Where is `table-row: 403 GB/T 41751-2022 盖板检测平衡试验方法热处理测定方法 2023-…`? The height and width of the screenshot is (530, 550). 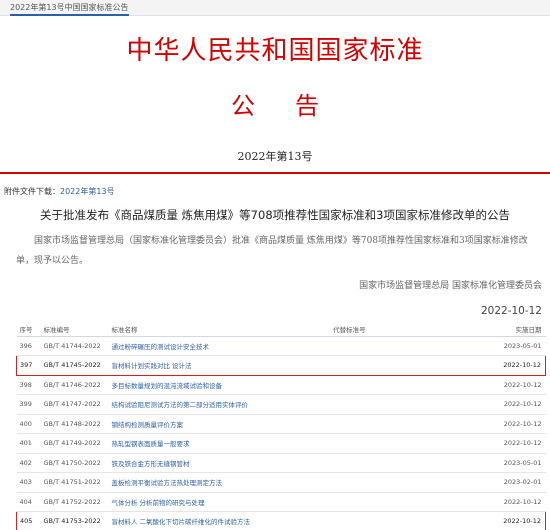
table-row: 403 GB/T 41751-2022 盖板检测平衡试验方法热处理测定方法 2023-… is located at coordinates (281, 482).